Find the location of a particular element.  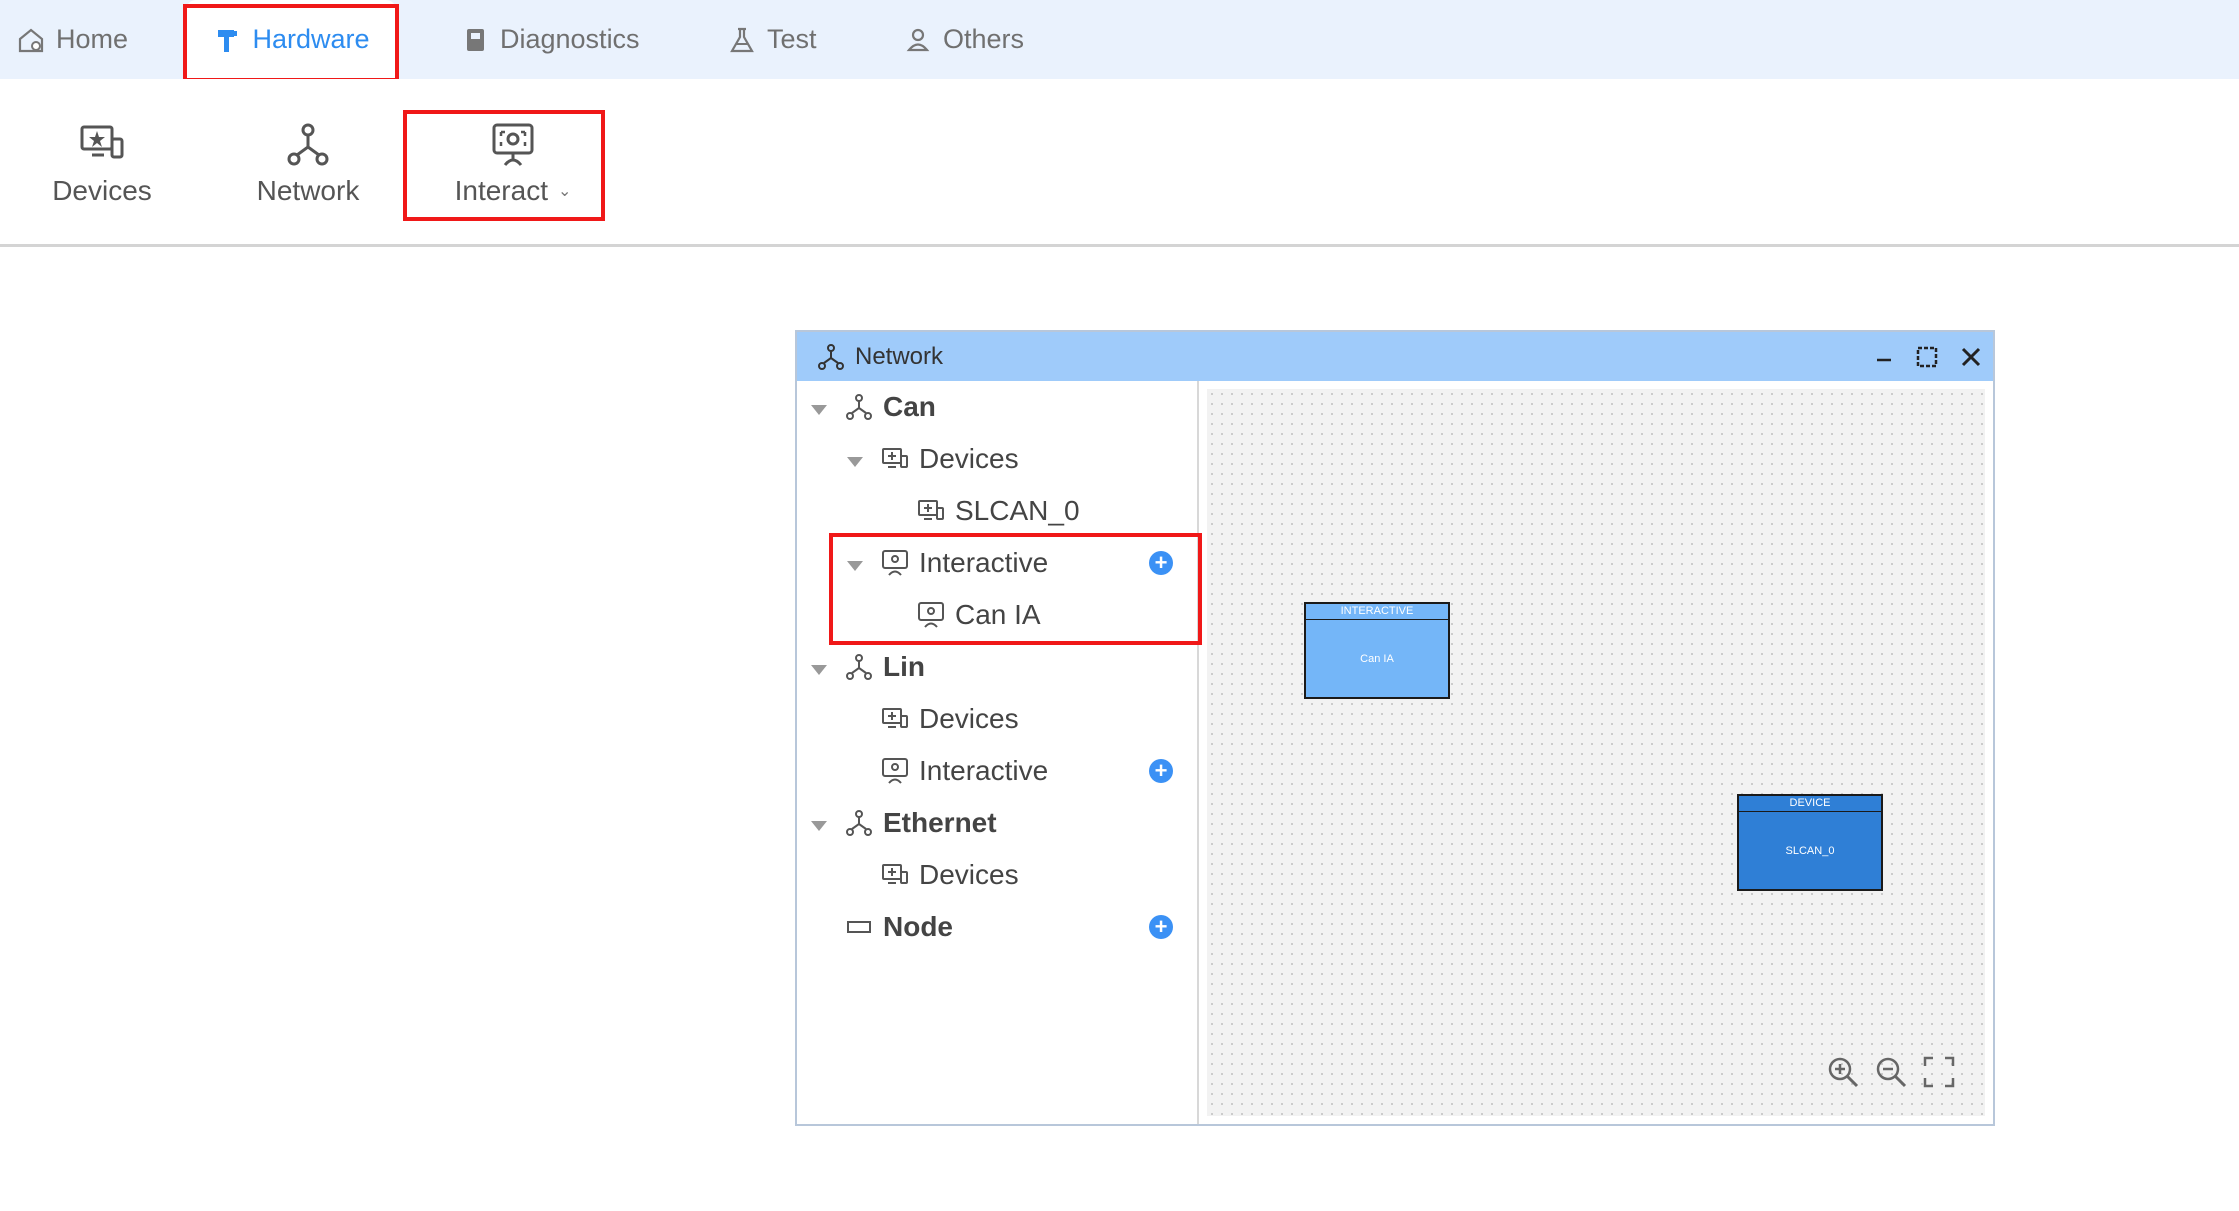

tab-hardware-label: Hardware is located at coordinates (311, 39).